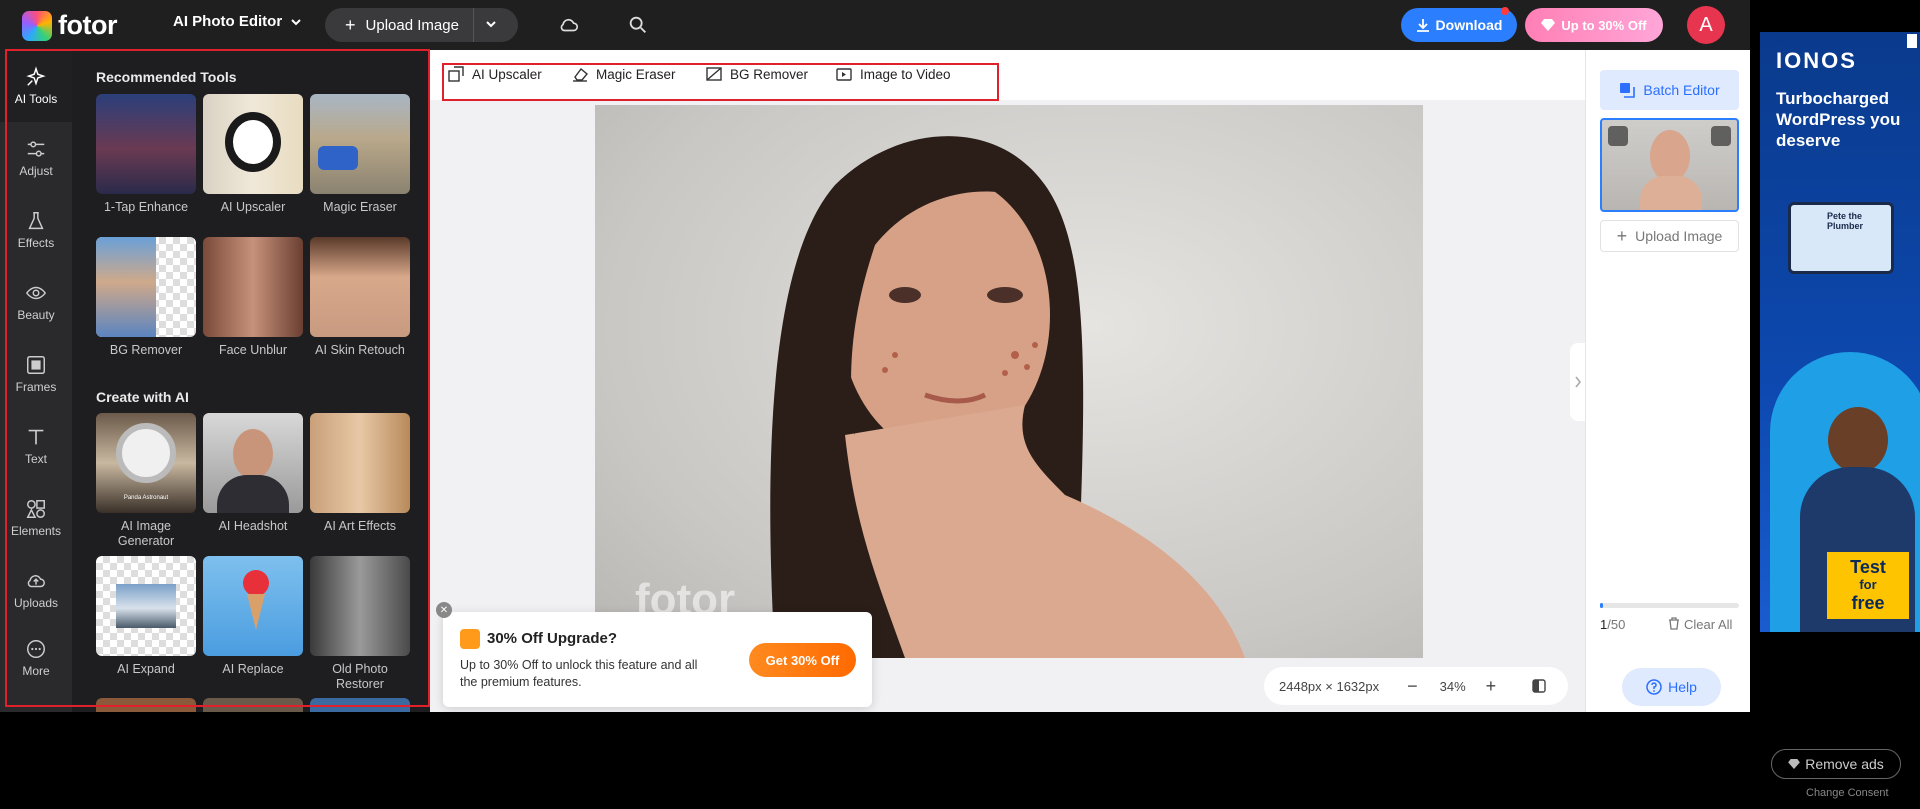 This screenshot has height=809, width=1920. What do you see at coordinates (350, 24) in the screenshot?
I see `plus-icon: +` at bounding box center [350, 24].